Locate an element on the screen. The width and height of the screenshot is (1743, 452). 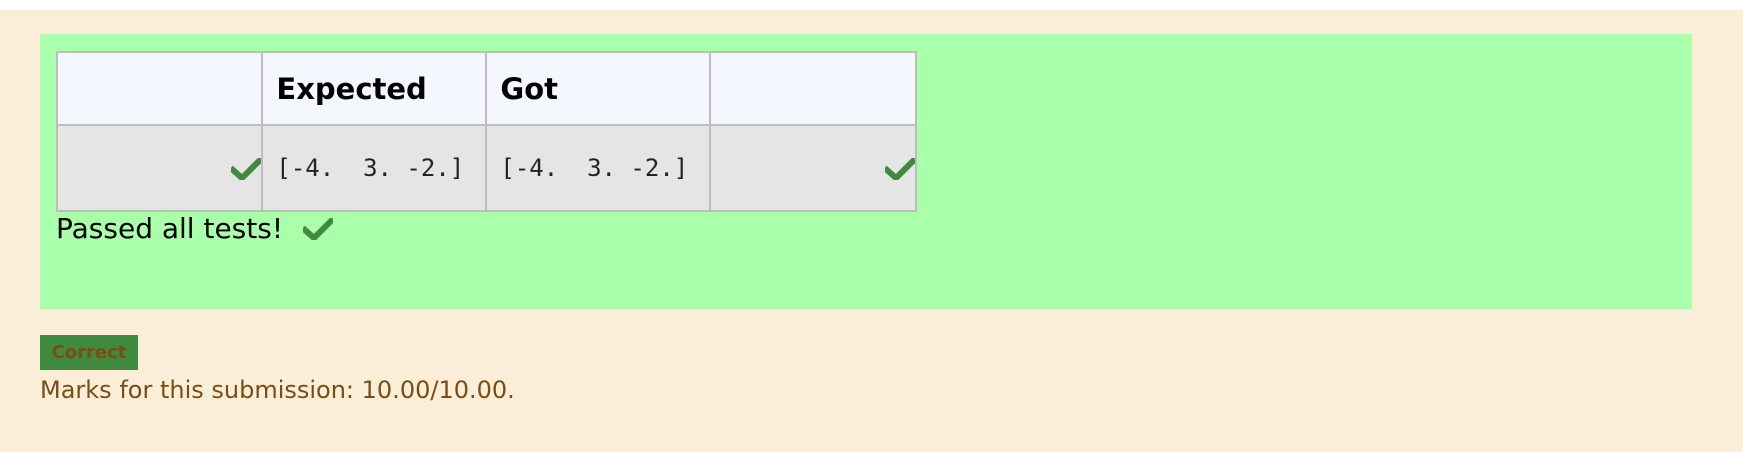
passed-all-tests-message: Passed all tests! is located at coordinates (195, 228).